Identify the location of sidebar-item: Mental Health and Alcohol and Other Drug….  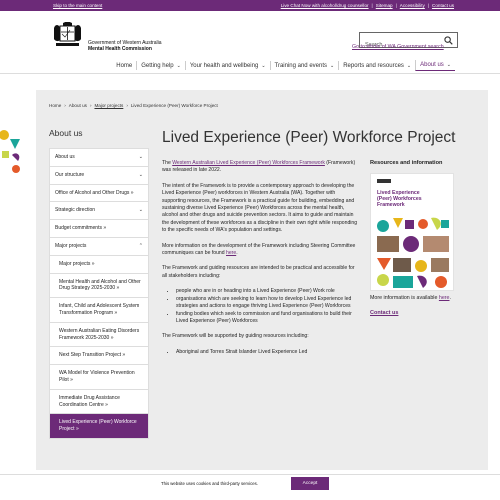
(99, 286).